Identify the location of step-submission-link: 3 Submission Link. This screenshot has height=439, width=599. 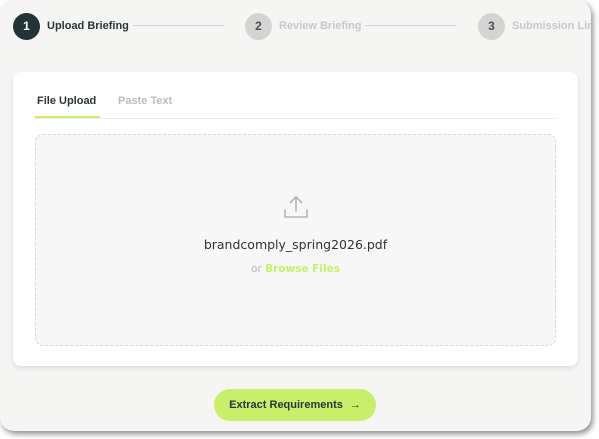
(534, 26).